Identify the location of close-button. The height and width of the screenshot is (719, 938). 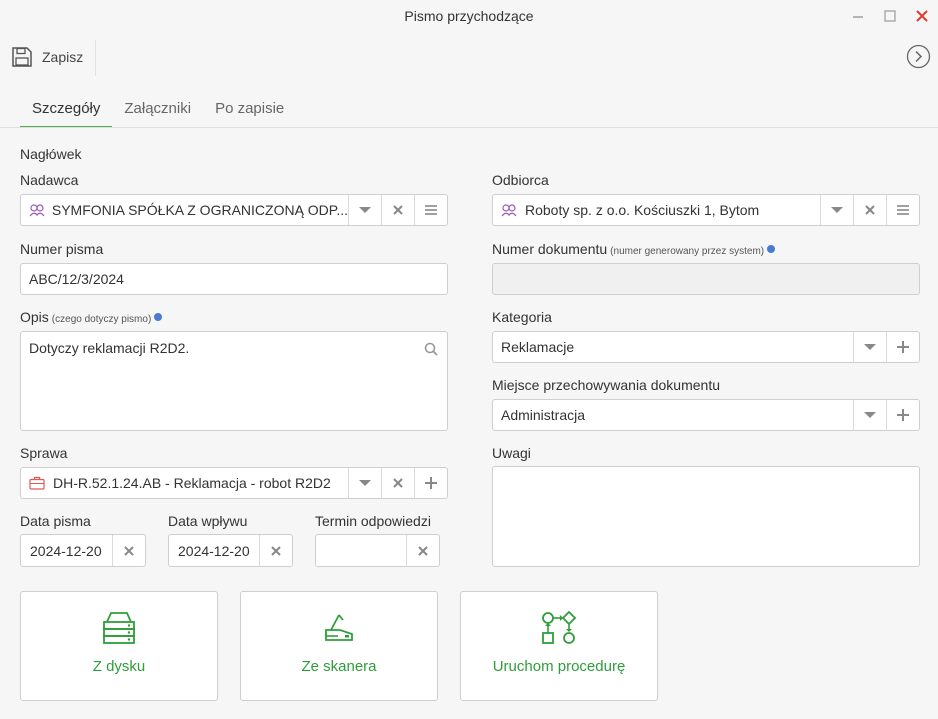
(922, 16).